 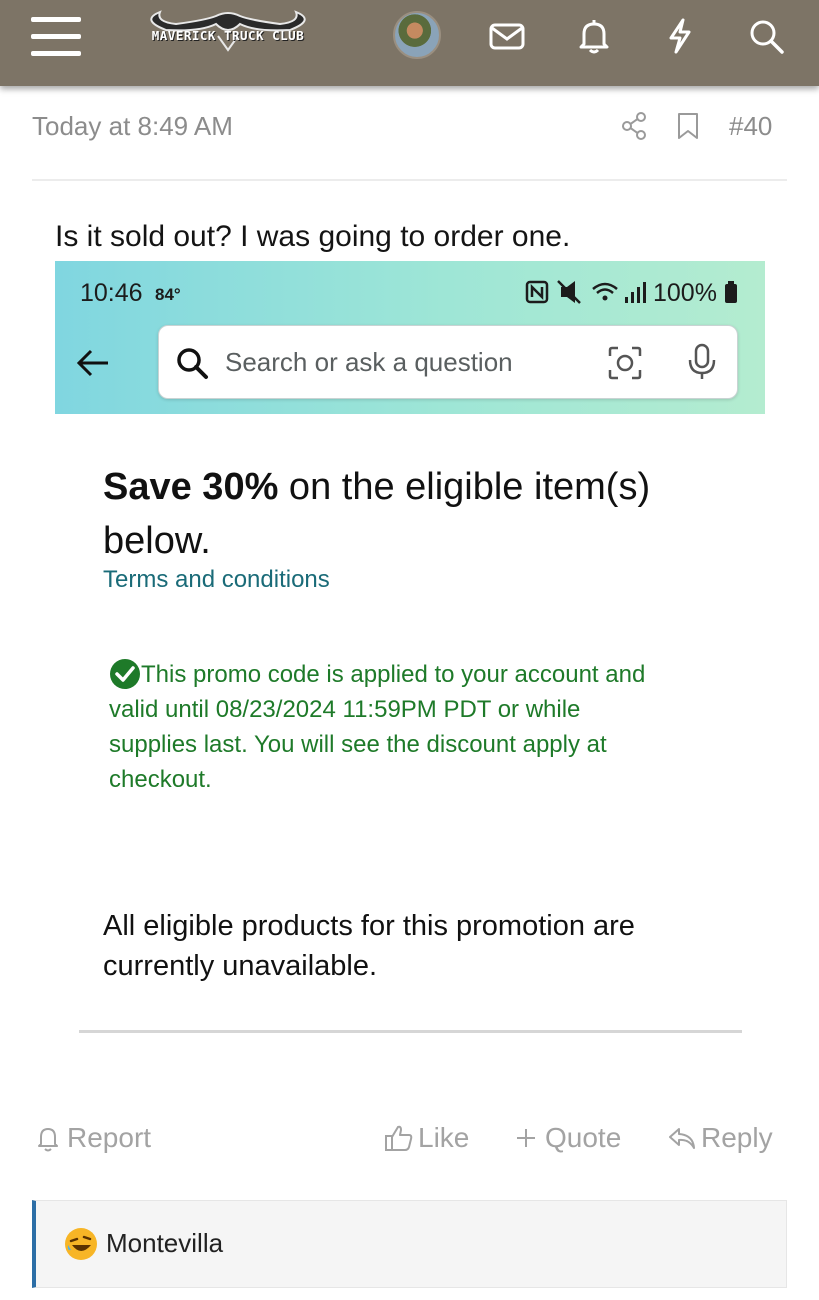 I want to click on search-input: Search or ask a question, so click(x=448, y=362).